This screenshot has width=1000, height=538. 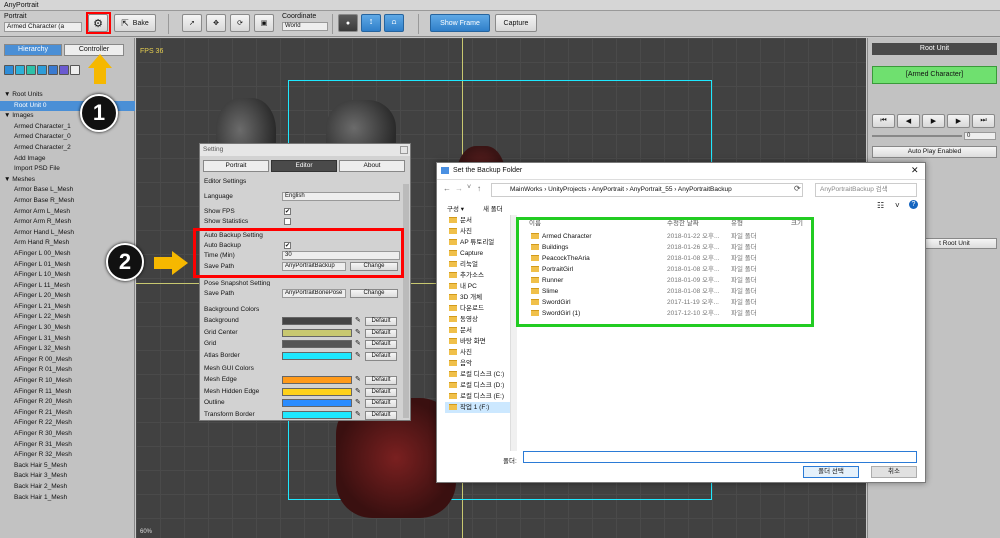 What do you see at coordinates (67, 233) in the screenshot?
I see `tree-item: Armor Hand L_Mesh` at bounding box center [67, 233].